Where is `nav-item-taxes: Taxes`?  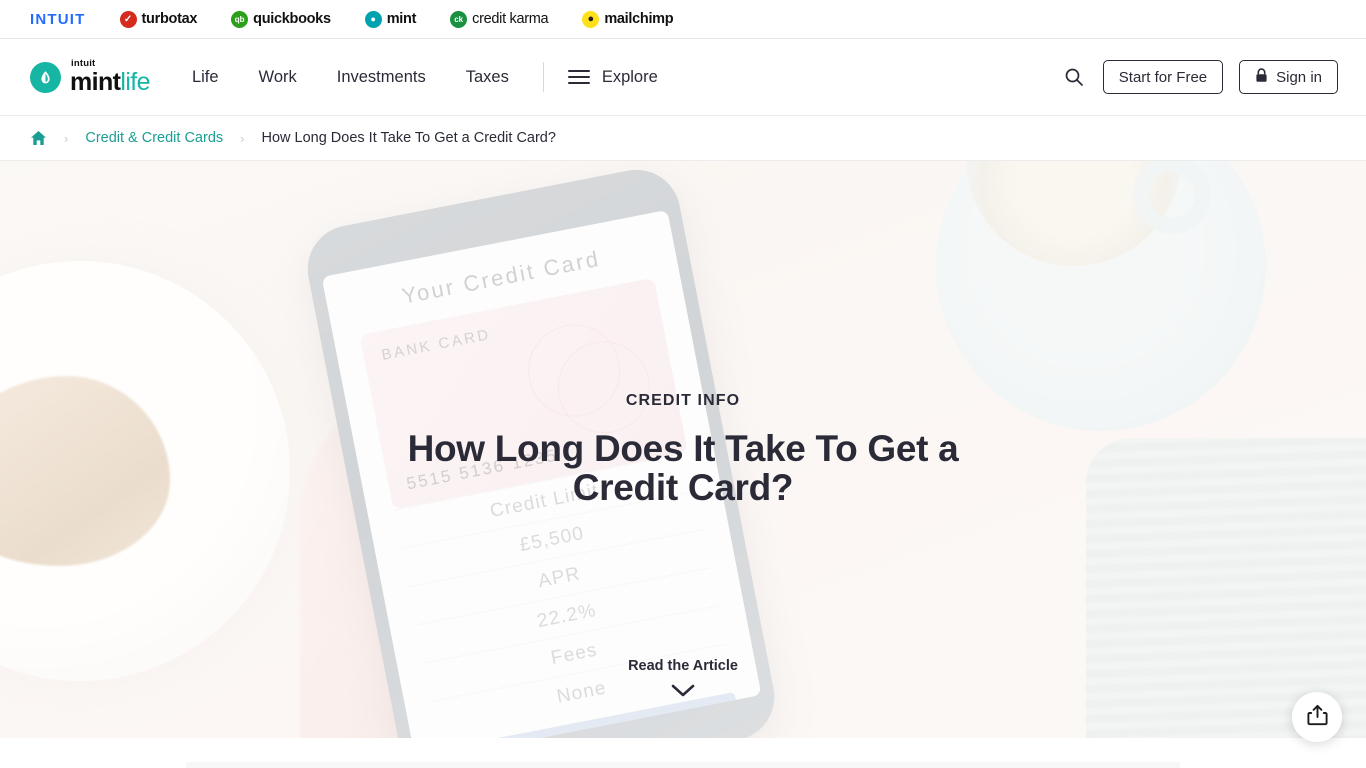 nav-item-taxes: Taxes is located at coordinates (487, 77).